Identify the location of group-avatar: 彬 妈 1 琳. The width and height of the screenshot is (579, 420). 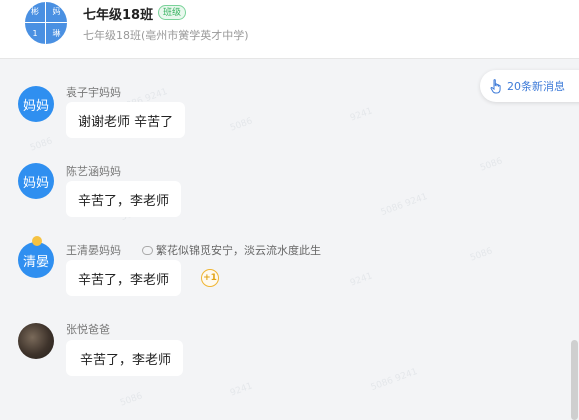
(46, 23).